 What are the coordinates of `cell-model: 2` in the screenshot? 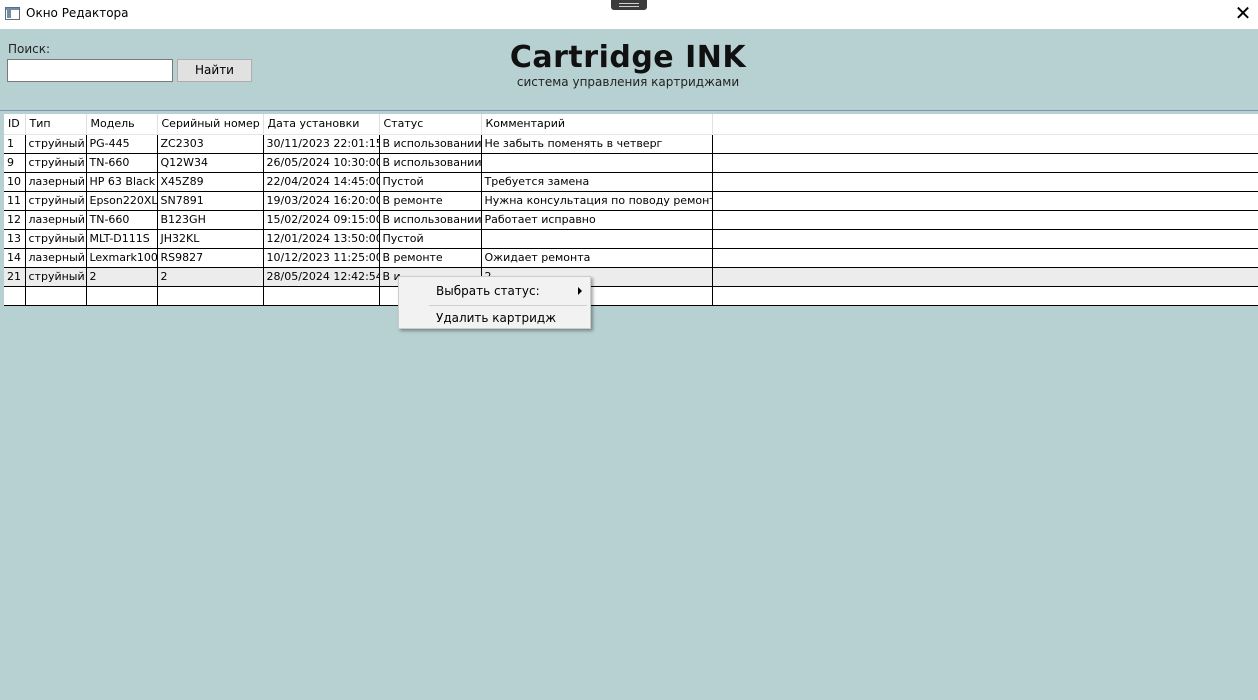 It's located at (122, 277).